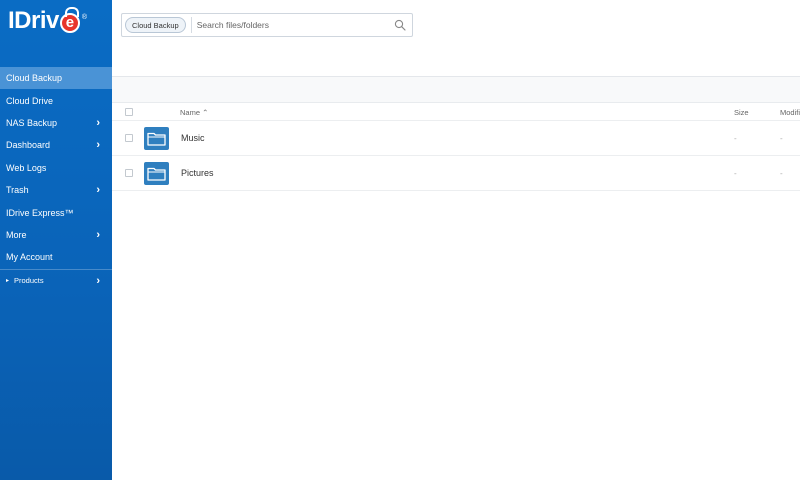 The height and width of the screenshot is (480, 800). I want to click on logo-e-lock-icon: e, so click(69, 20).